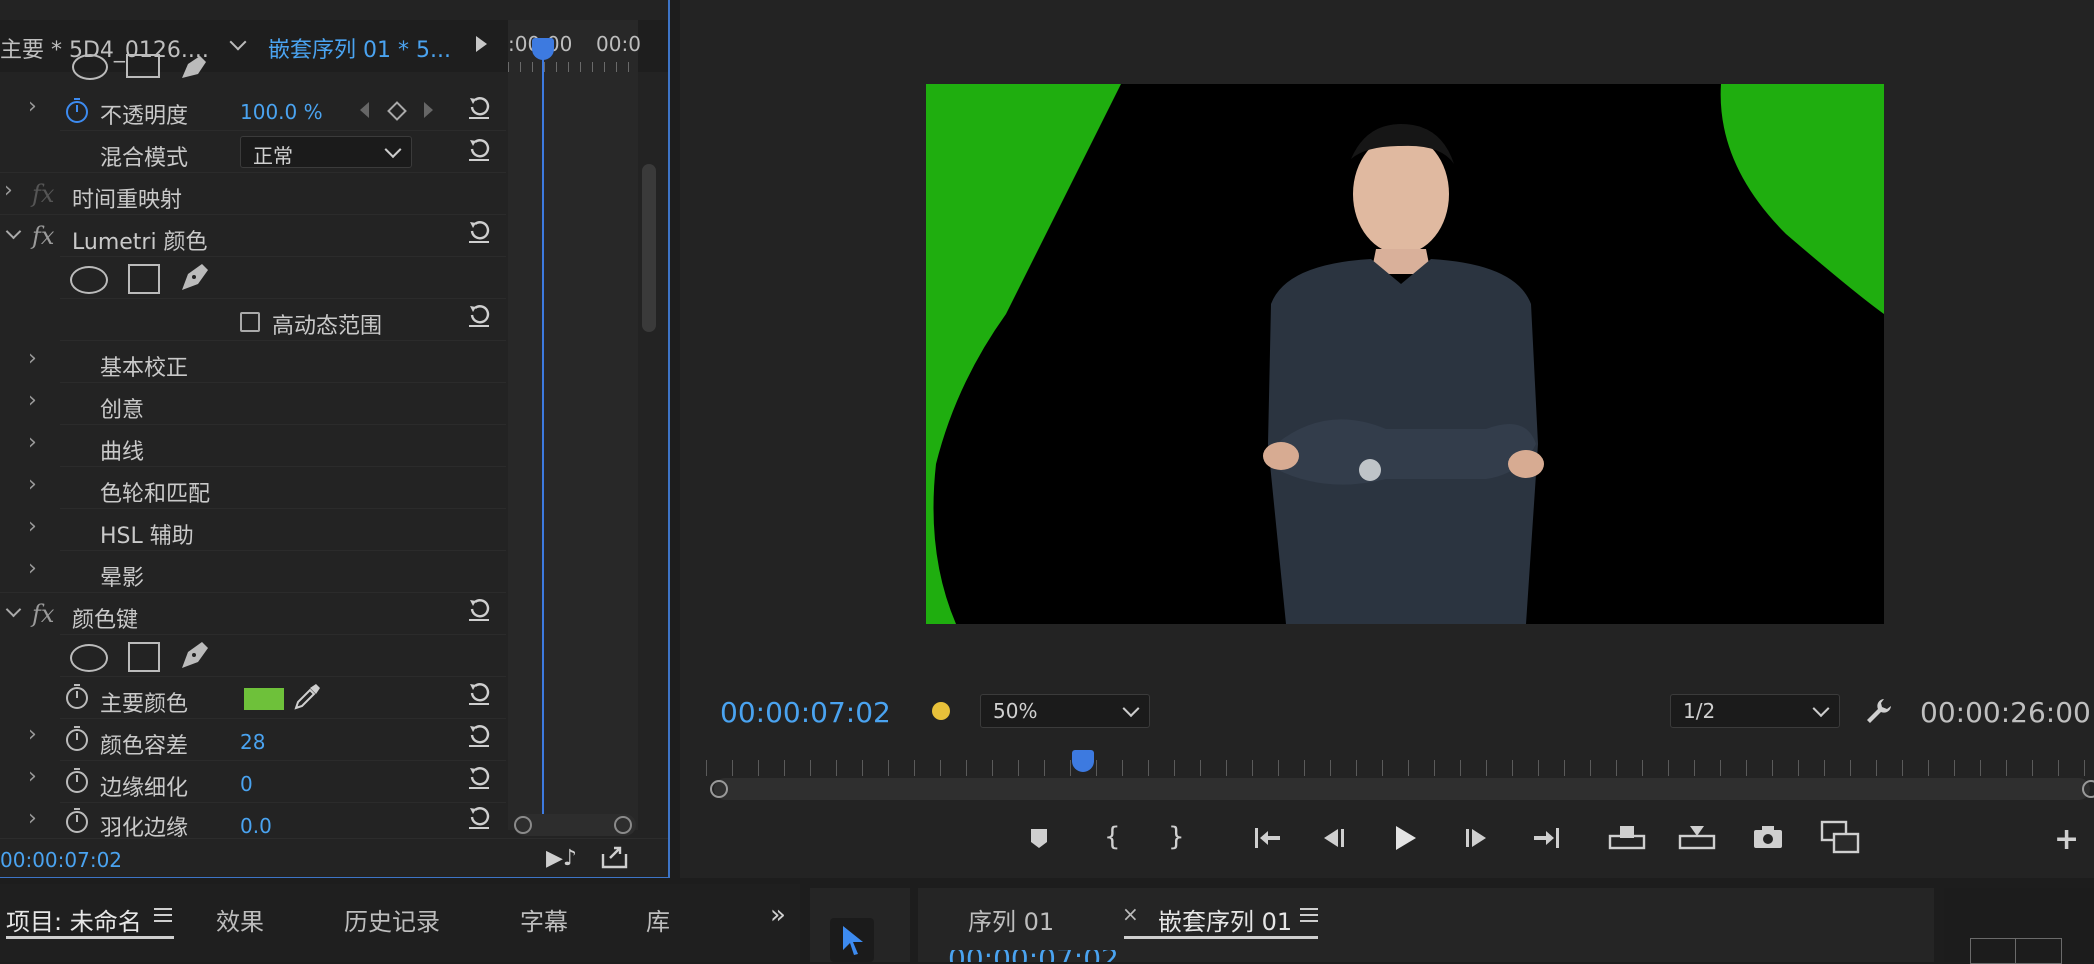  What do you see at coordinates (1627, 837) in the screenshot?
I see `lift-icon` at bounding box center [1627, 837].